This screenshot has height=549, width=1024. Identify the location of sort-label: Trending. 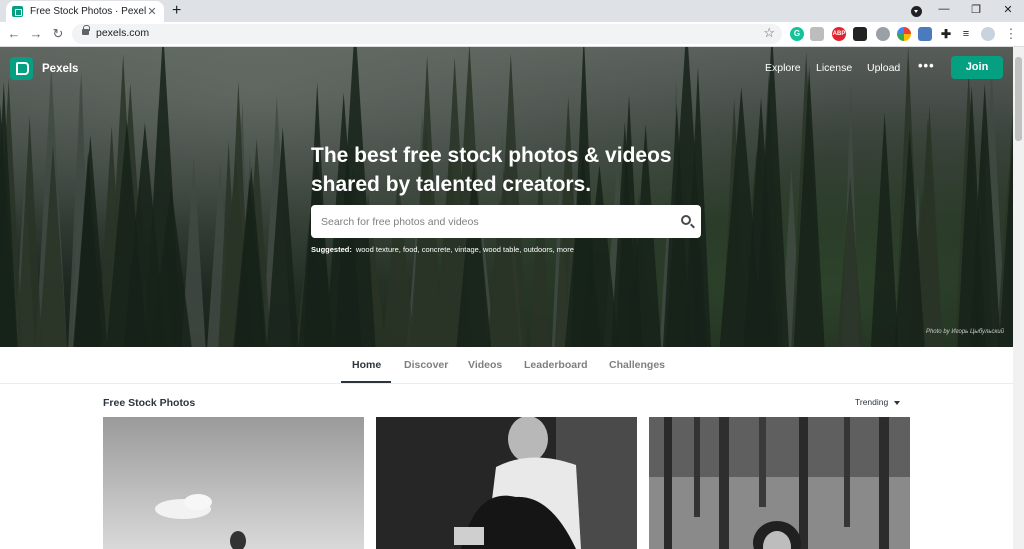
(872, 402).